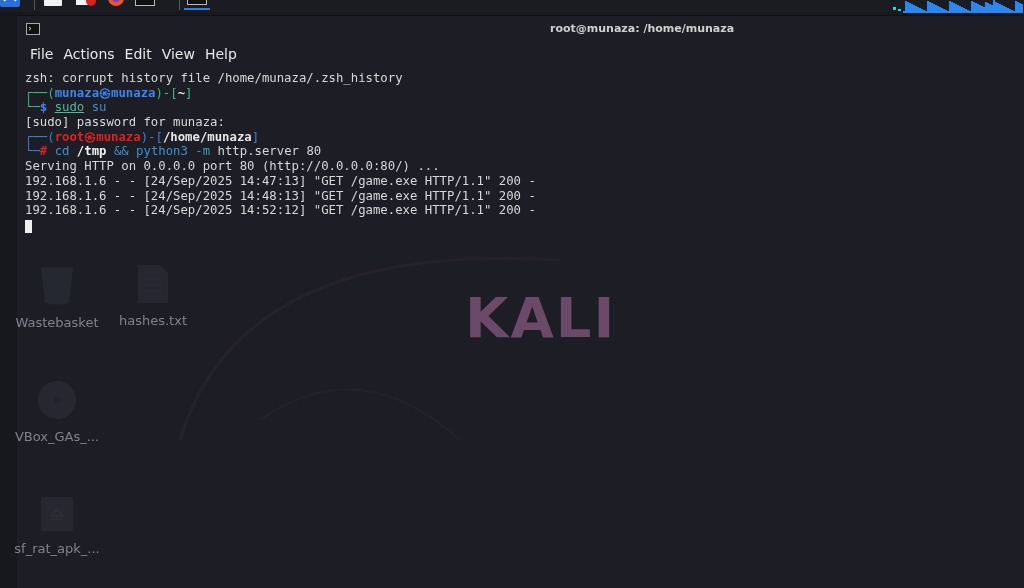 The height and width of the screenshot is (588, 1024). Describe the element at coordinates (281, 181) in the screenshot. I see `output-line: 192.168.1.6 - - [24/Sep/2025 14:47:13] "GET /game.exe HTTP/1.1" 200 -` at that location.